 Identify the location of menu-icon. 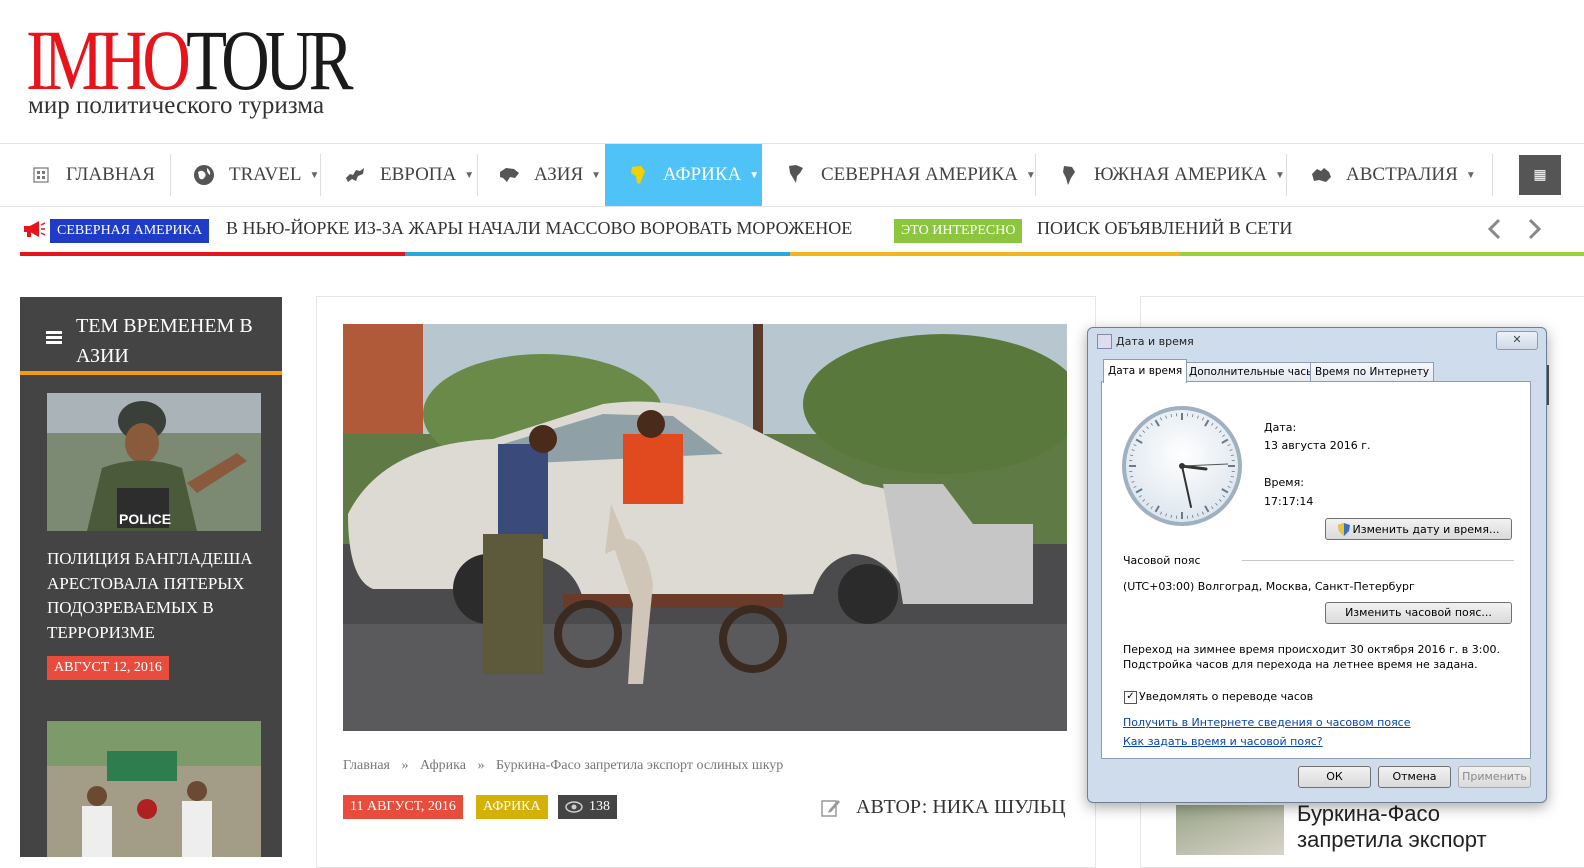
(54, 338).